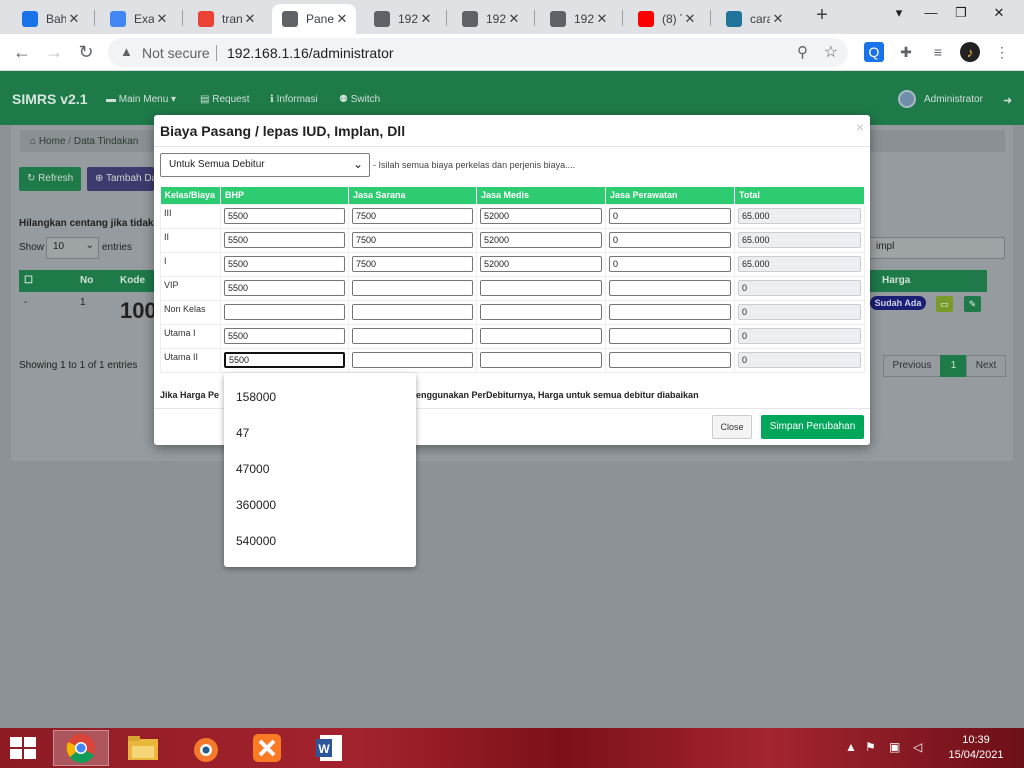  I want to click on zoom-icon: ⚲, so click(802, 52).